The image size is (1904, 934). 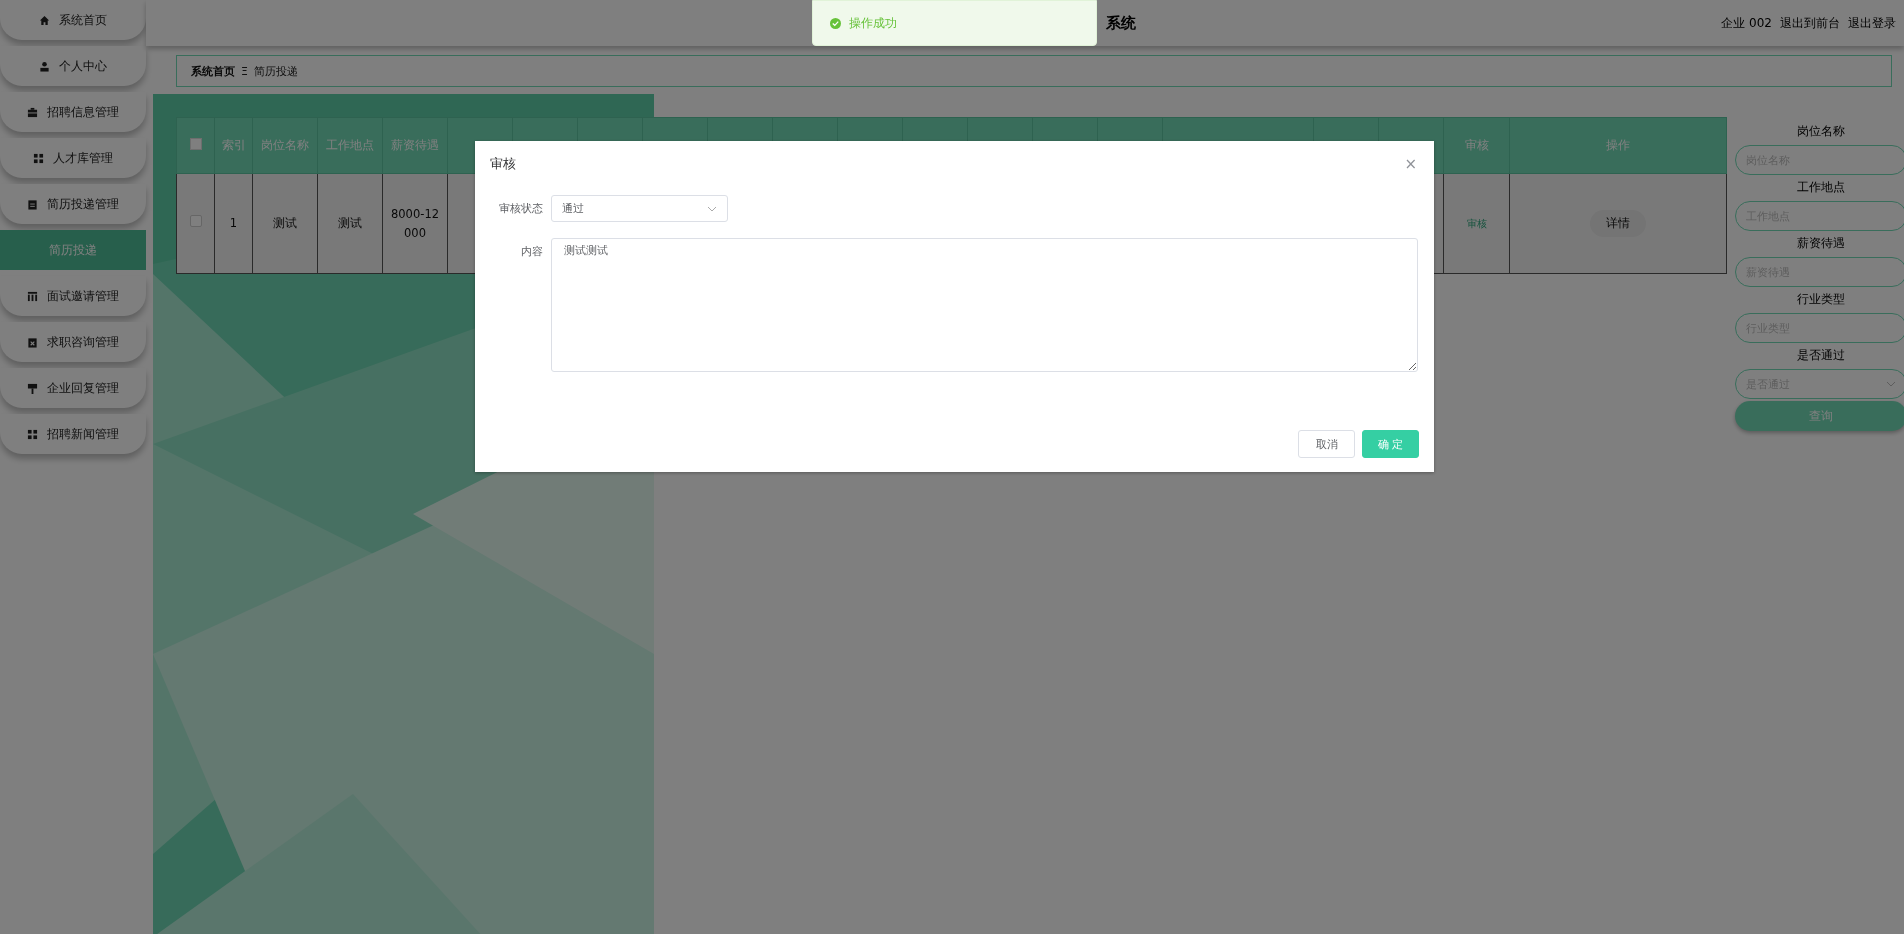 I want to click on sidebar-item: 招聘新闻管理, so click(x=73, y=434).